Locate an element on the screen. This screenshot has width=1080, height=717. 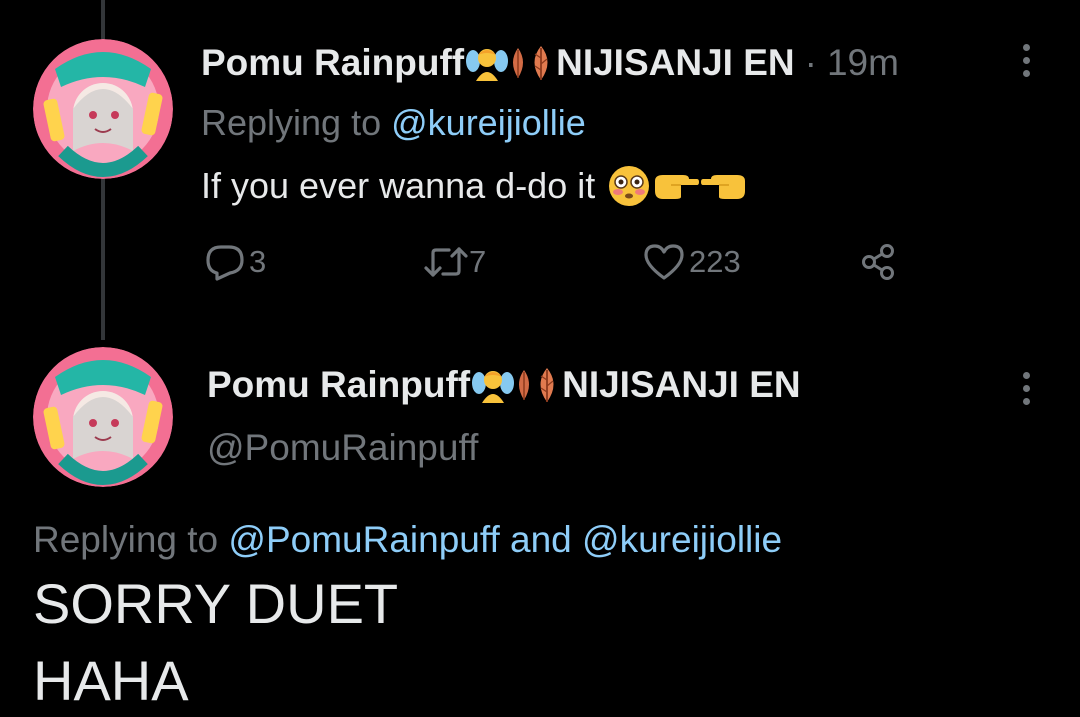
reply-button: 3 is located at coordinates (235, 262).